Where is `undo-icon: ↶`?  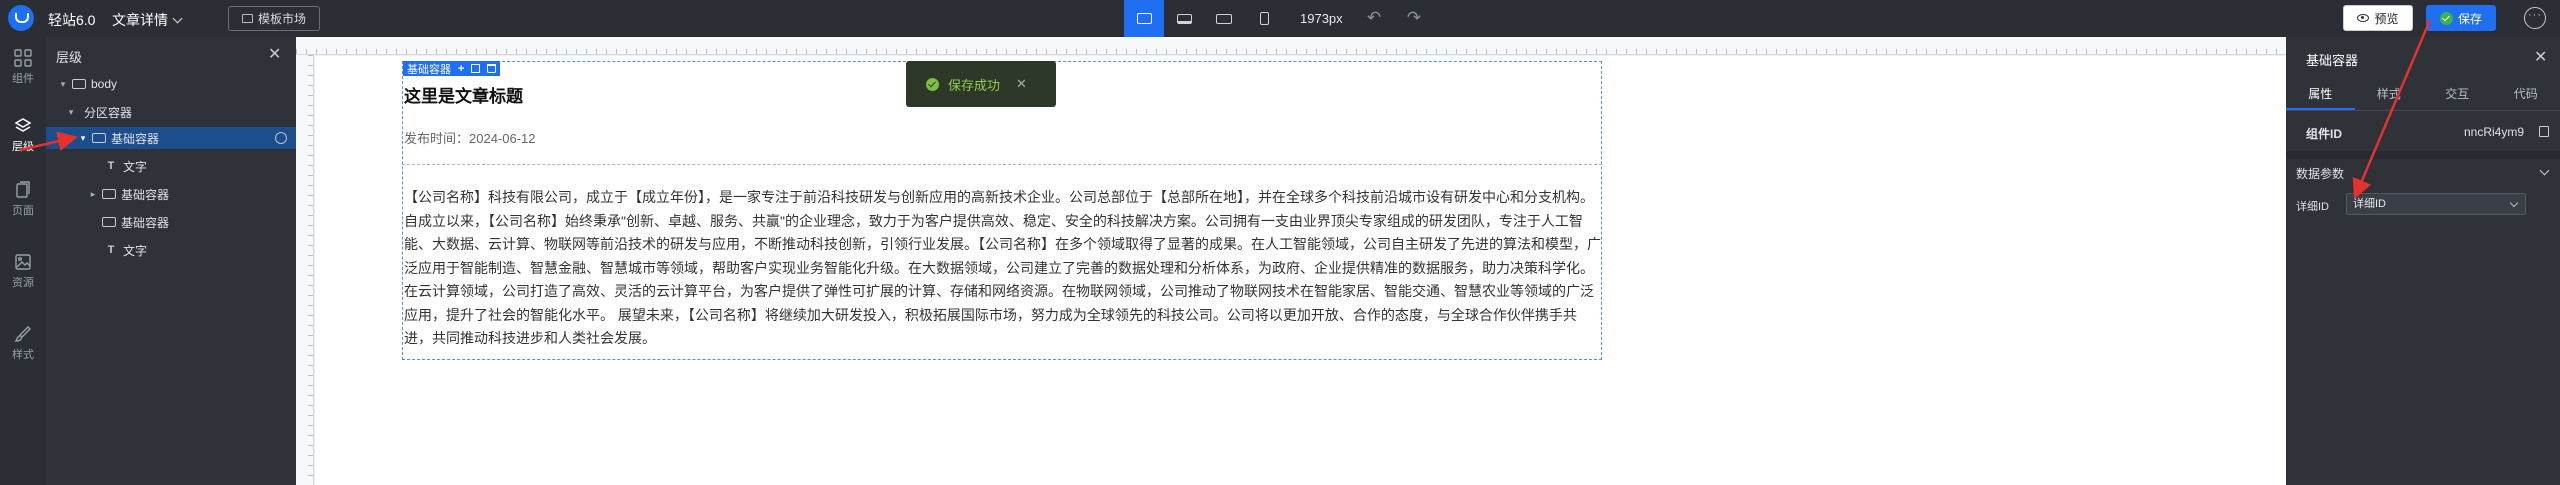
undo-icon: ↶ is located at coordinates (1374, 18).